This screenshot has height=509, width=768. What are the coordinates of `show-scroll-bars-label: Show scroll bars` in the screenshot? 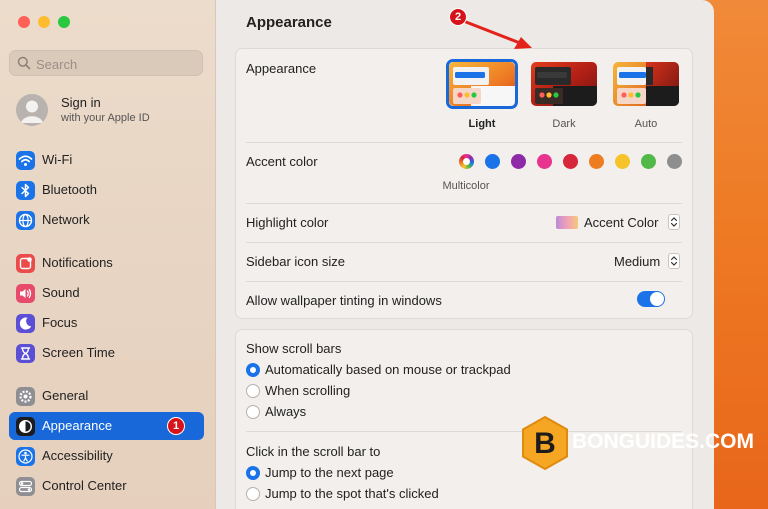 It's located at (294, 348).